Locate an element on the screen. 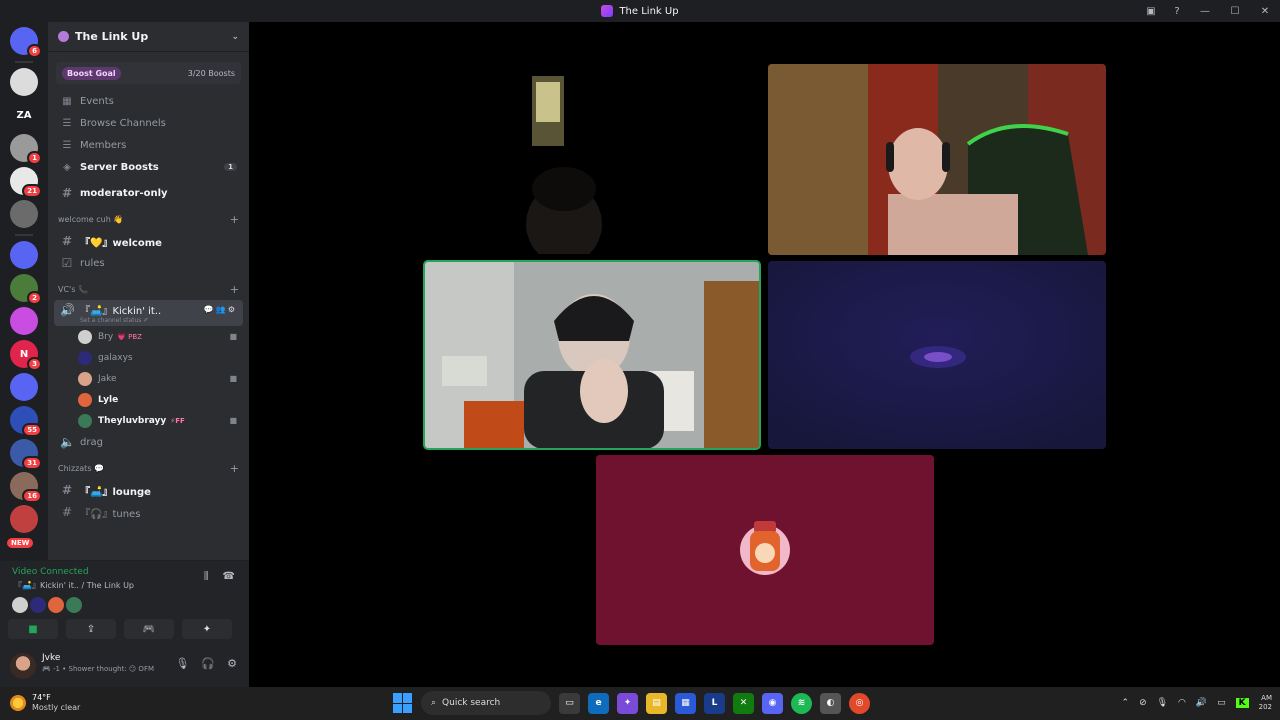 The height and width of the screenshot is (720, 1280). channel-item: # 『🛋️』lounge is located at coordinates (148, 490).